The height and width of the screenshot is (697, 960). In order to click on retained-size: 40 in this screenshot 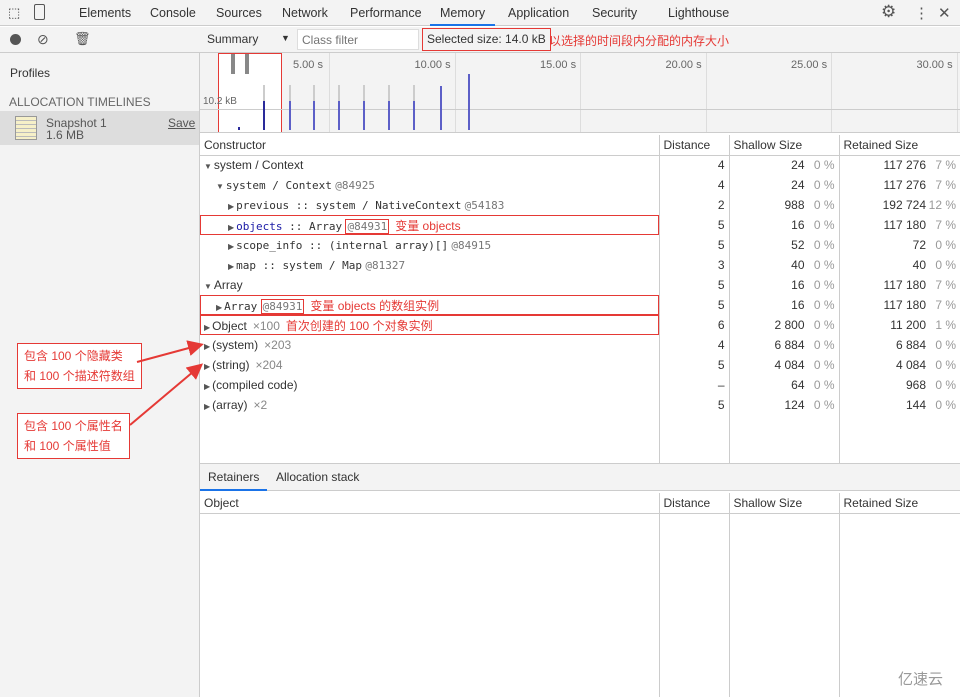, I will do `click(919, 265)`.